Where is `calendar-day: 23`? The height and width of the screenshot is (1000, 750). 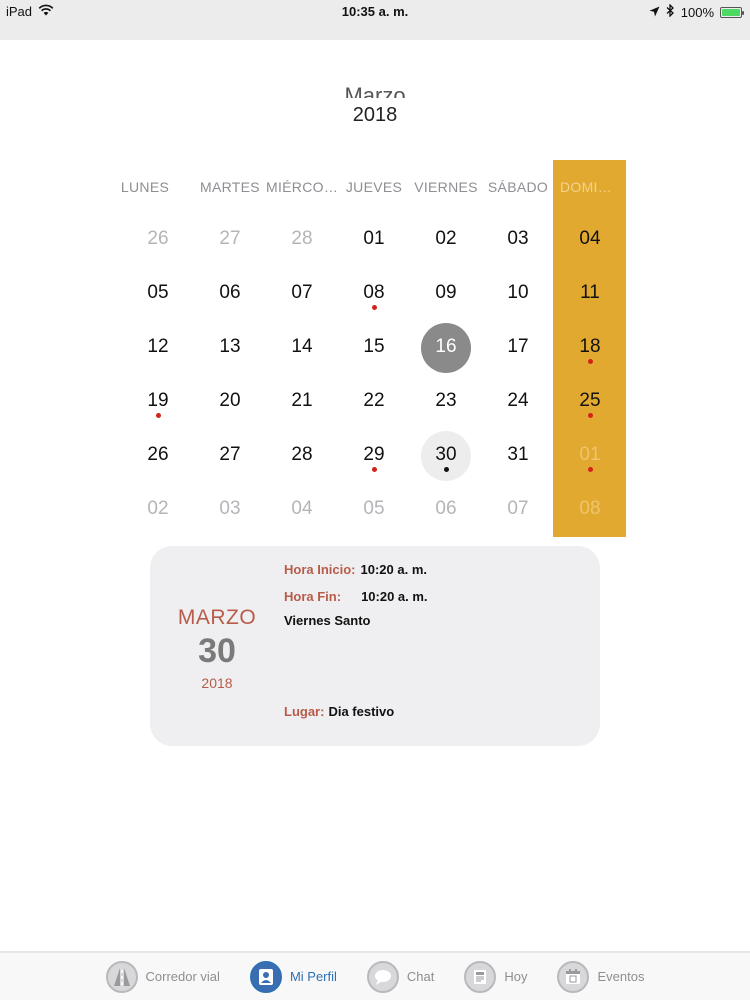 calendar-day: 23 is located at coordinates (446, 401).